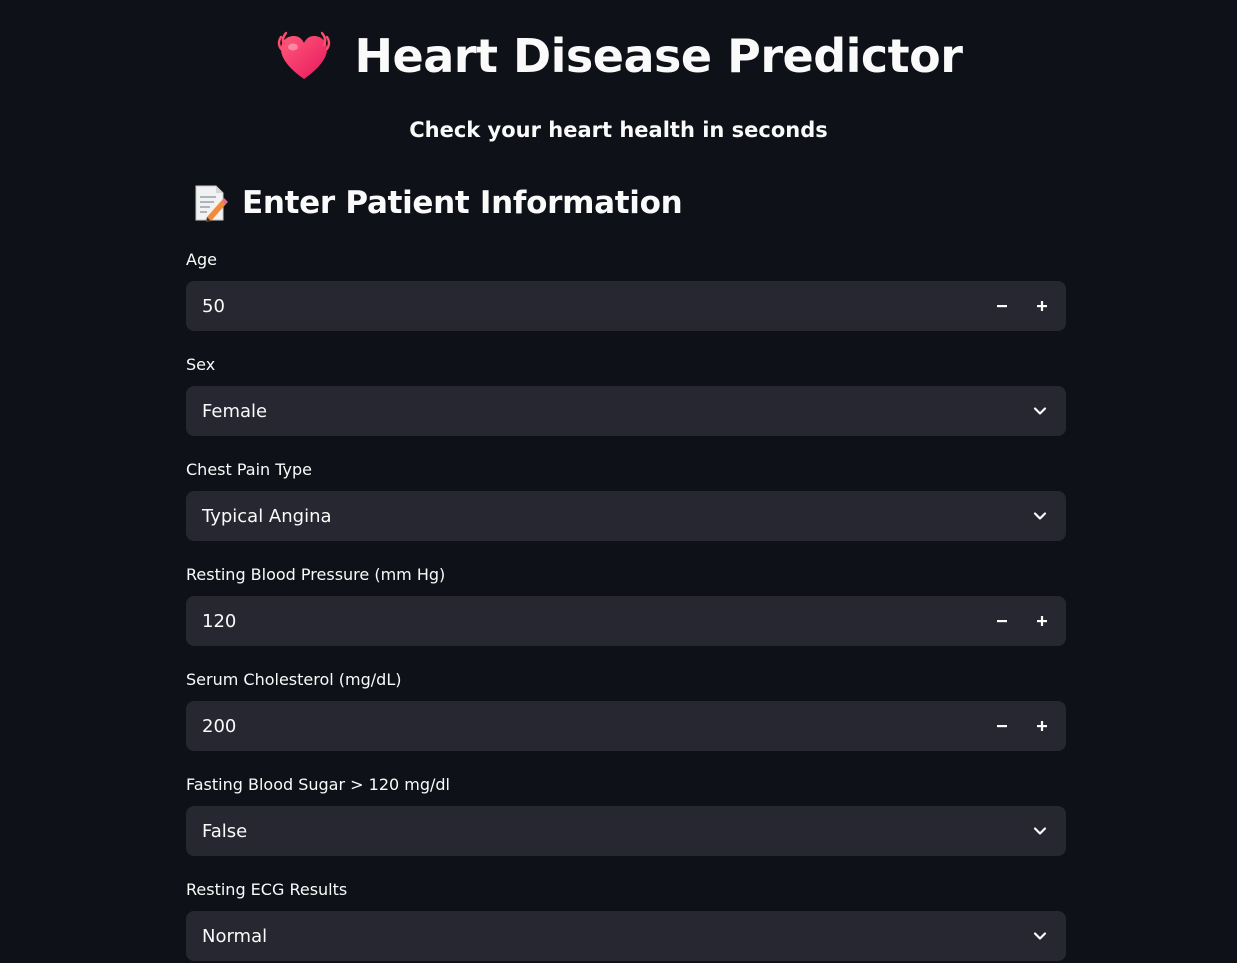  I want to click on age-label: Age, so click(201, 259).